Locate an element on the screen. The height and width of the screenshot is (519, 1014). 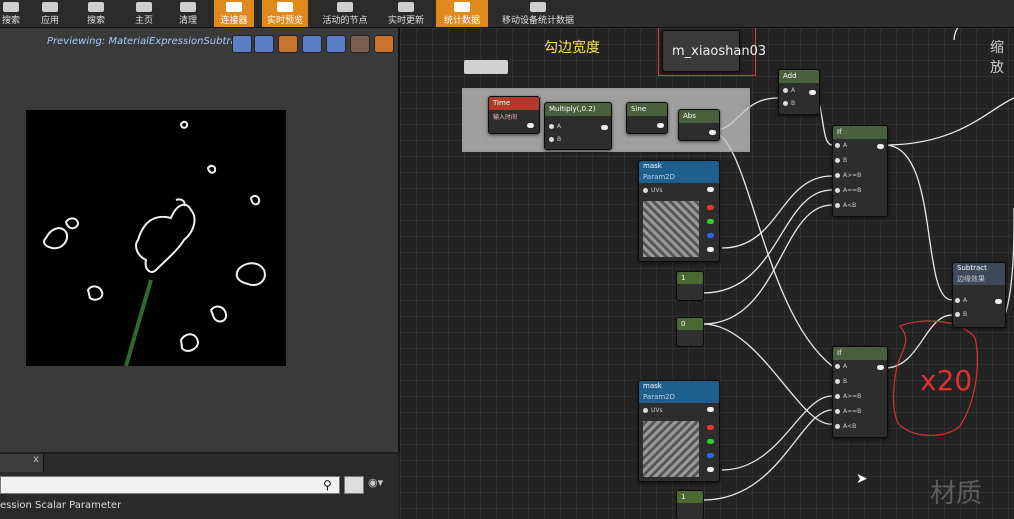
multiply-pin-a: A is located at coordinates (555, 126).